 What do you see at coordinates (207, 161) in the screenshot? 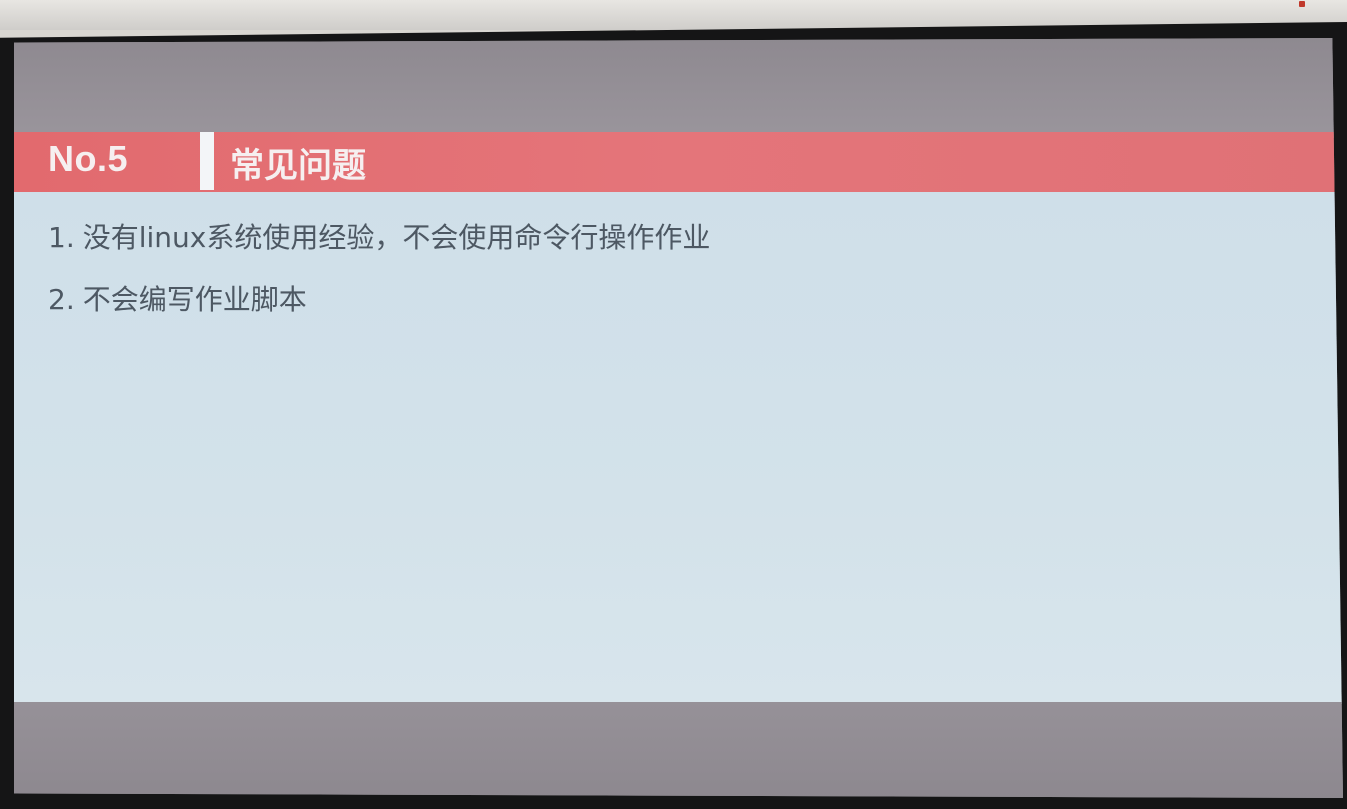
I see `title-divider` at bounding box center [207, 161].